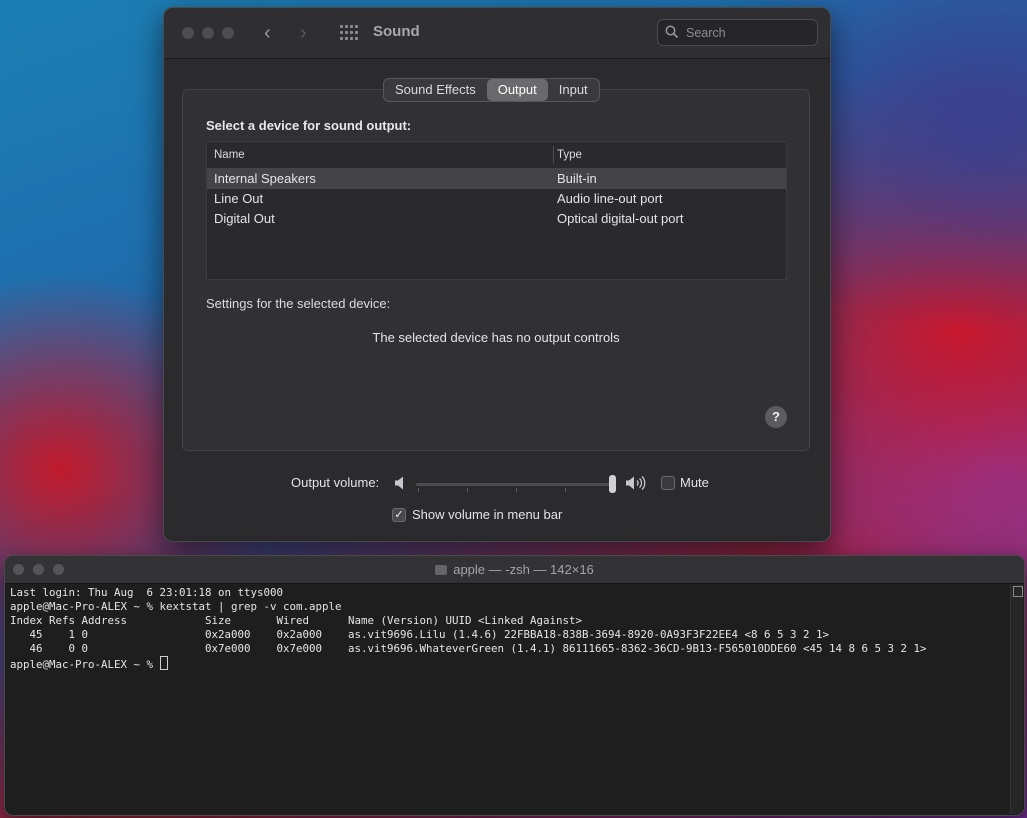 The height and width of the screenshot is (818, 1027). I want to click on tab-sound-effects: Sound Effects, so click(435, 90).